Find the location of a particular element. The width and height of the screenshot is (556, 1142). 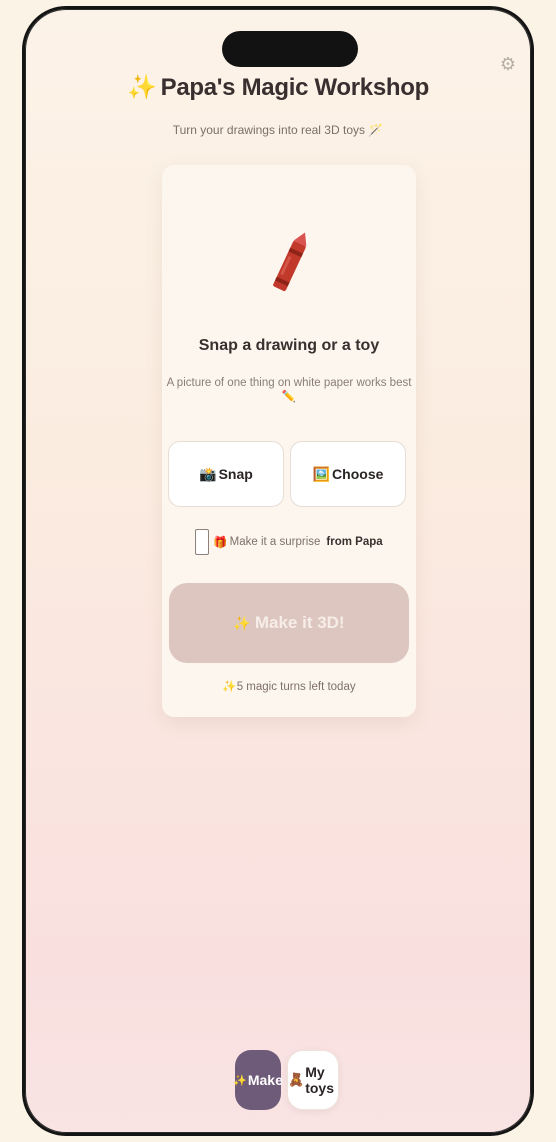

tab-my-toys: 🧸 My toys is located at coordinates (313, 1080).